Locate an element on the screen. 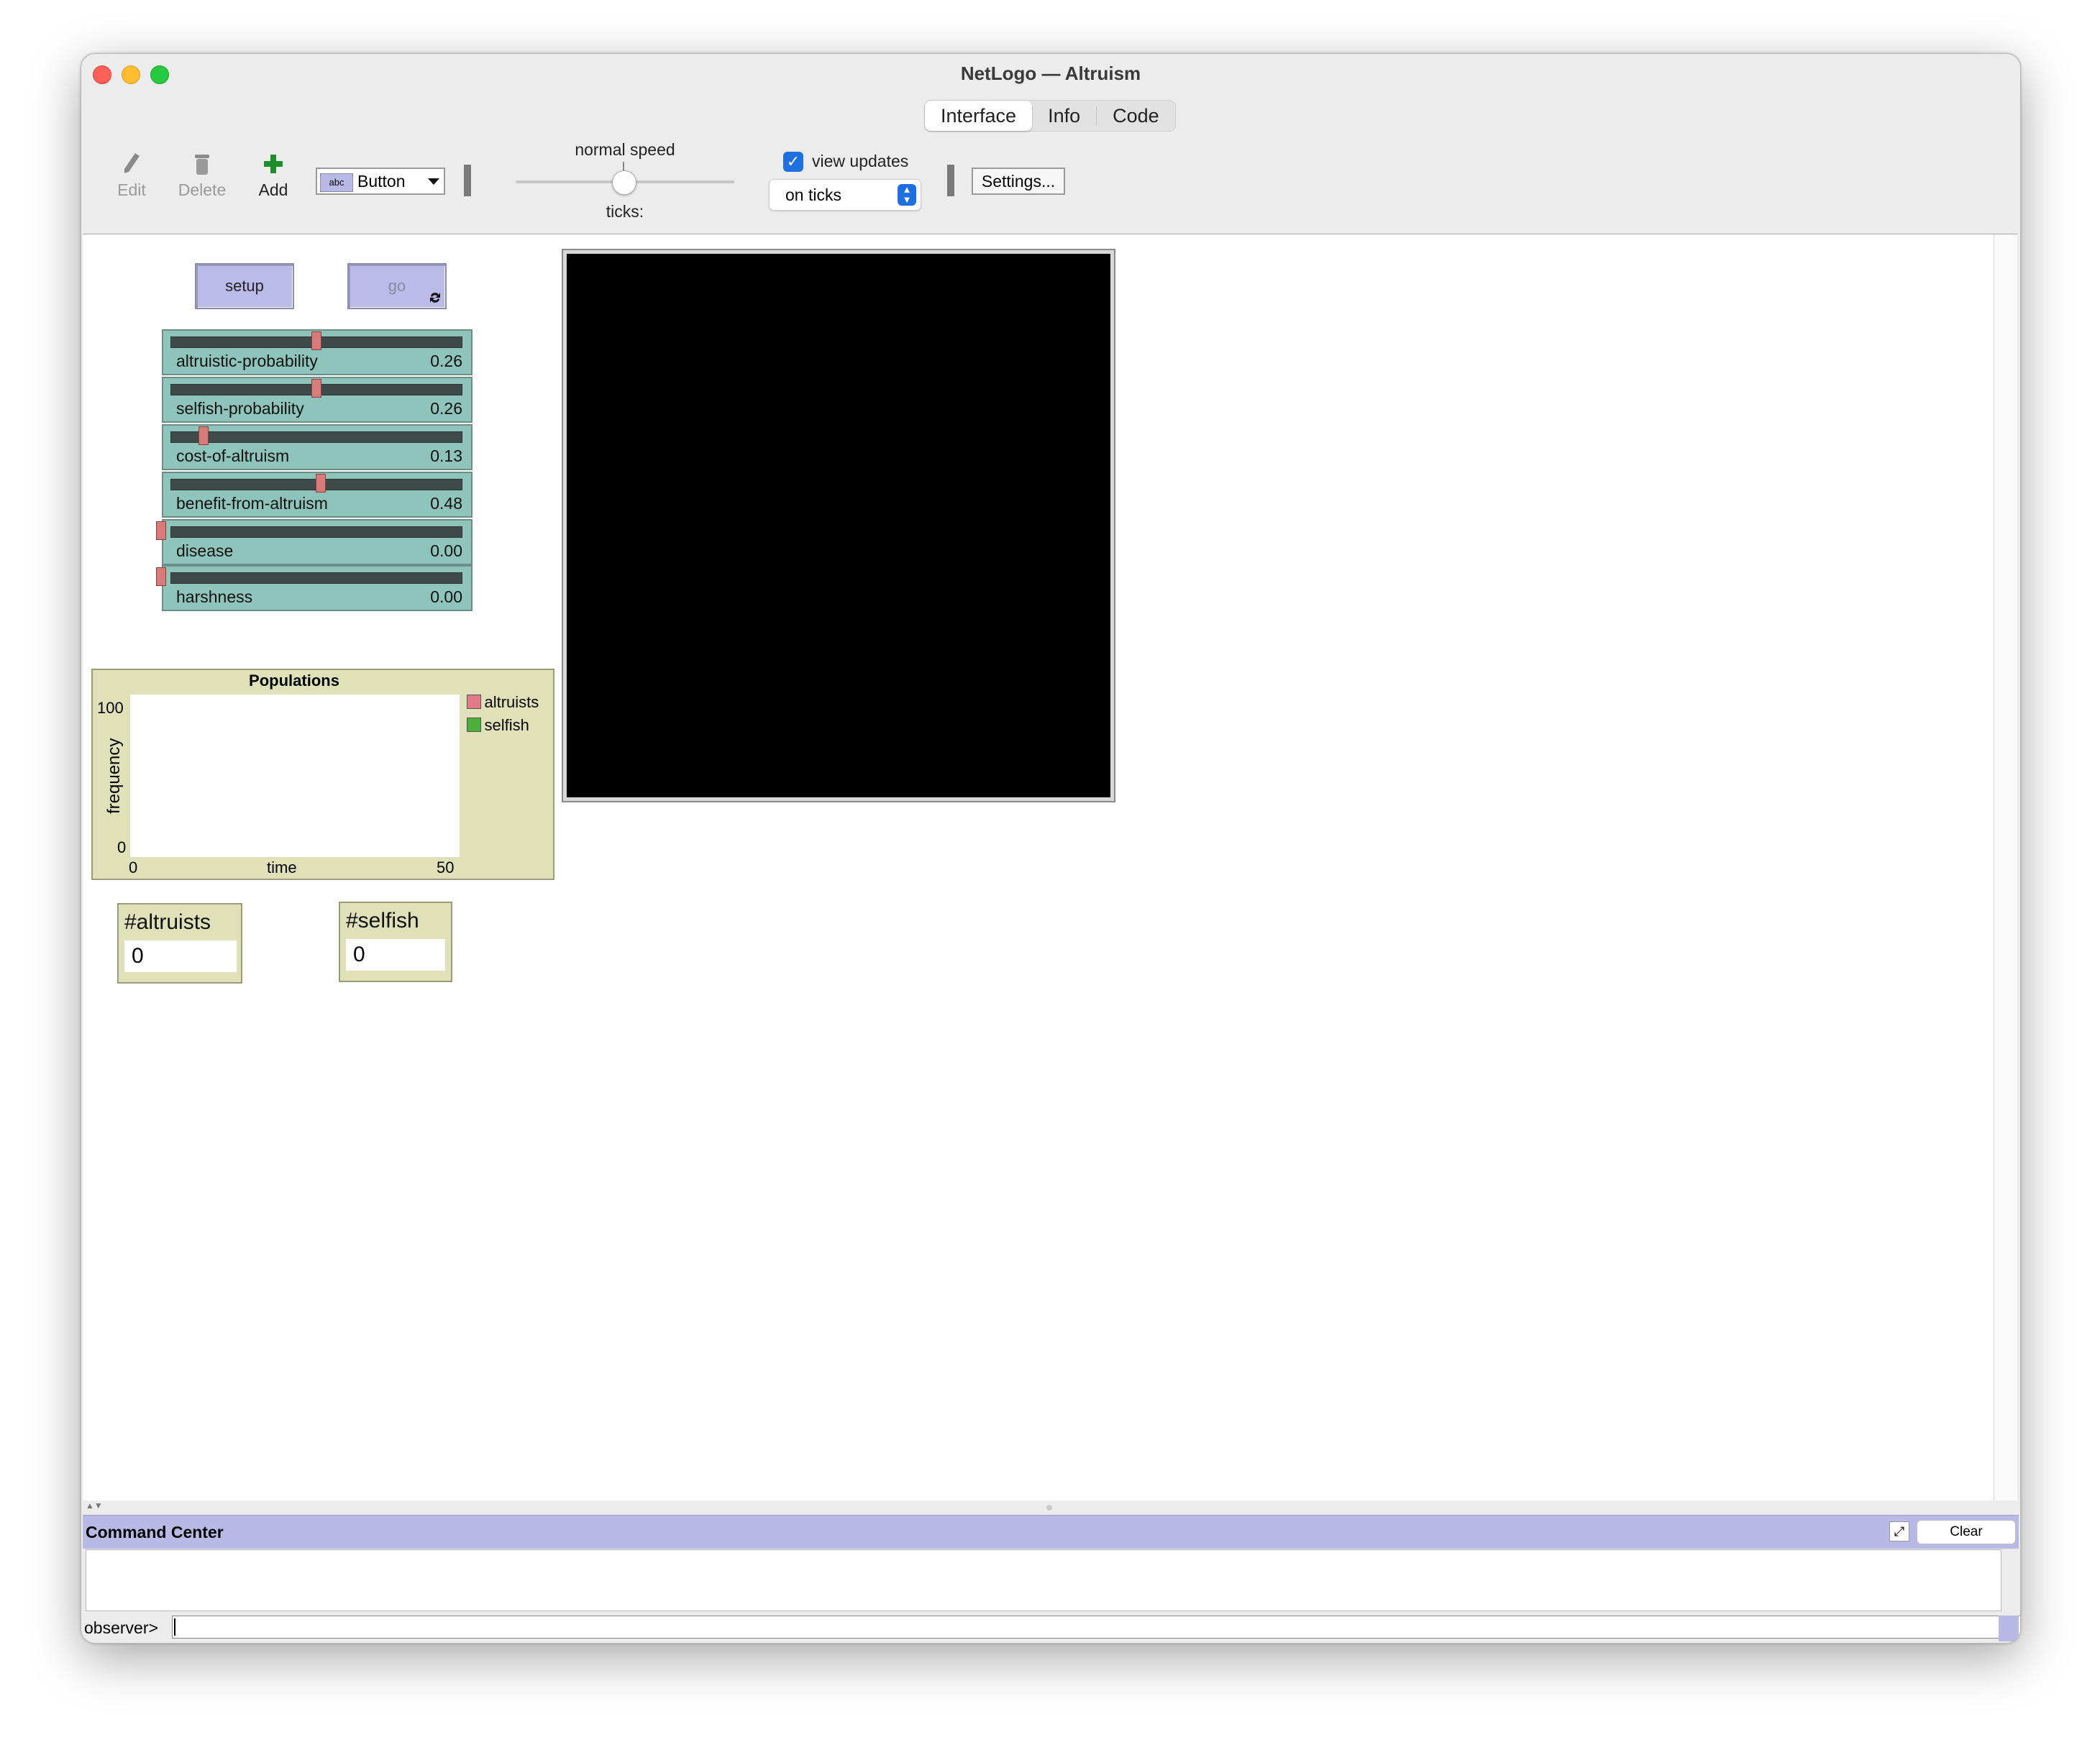  clear-button: Clear is located at coordinates (1966, 1532).